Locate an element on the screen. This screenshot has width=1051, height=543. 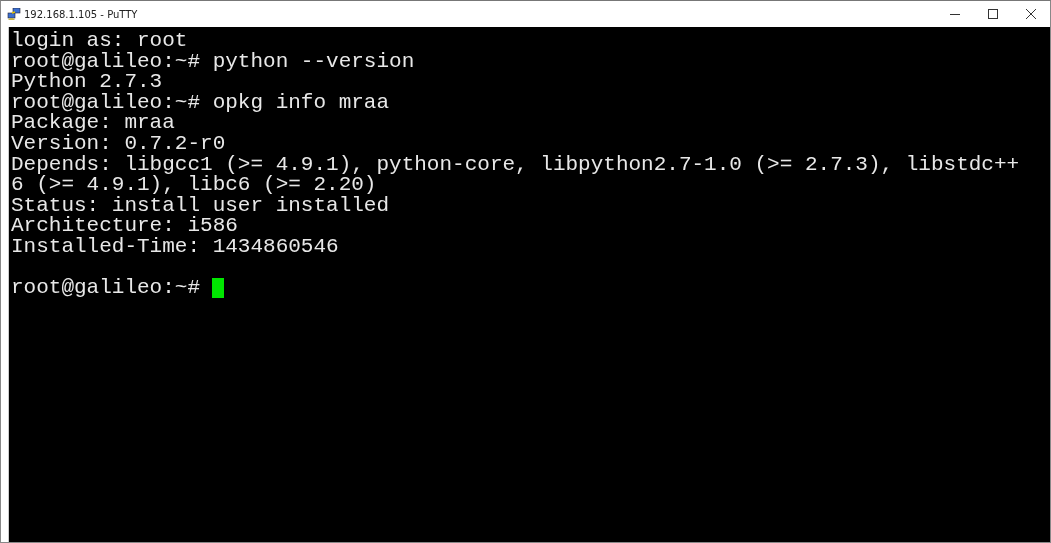
terminal-line: login as: root is located at coordinates (99, 41).